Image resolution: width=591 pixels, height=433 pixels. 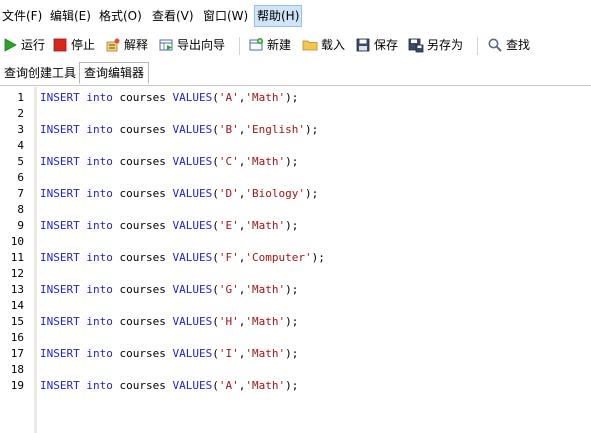 I want to click on explain-label: 解释, so click(x=136, y=45).